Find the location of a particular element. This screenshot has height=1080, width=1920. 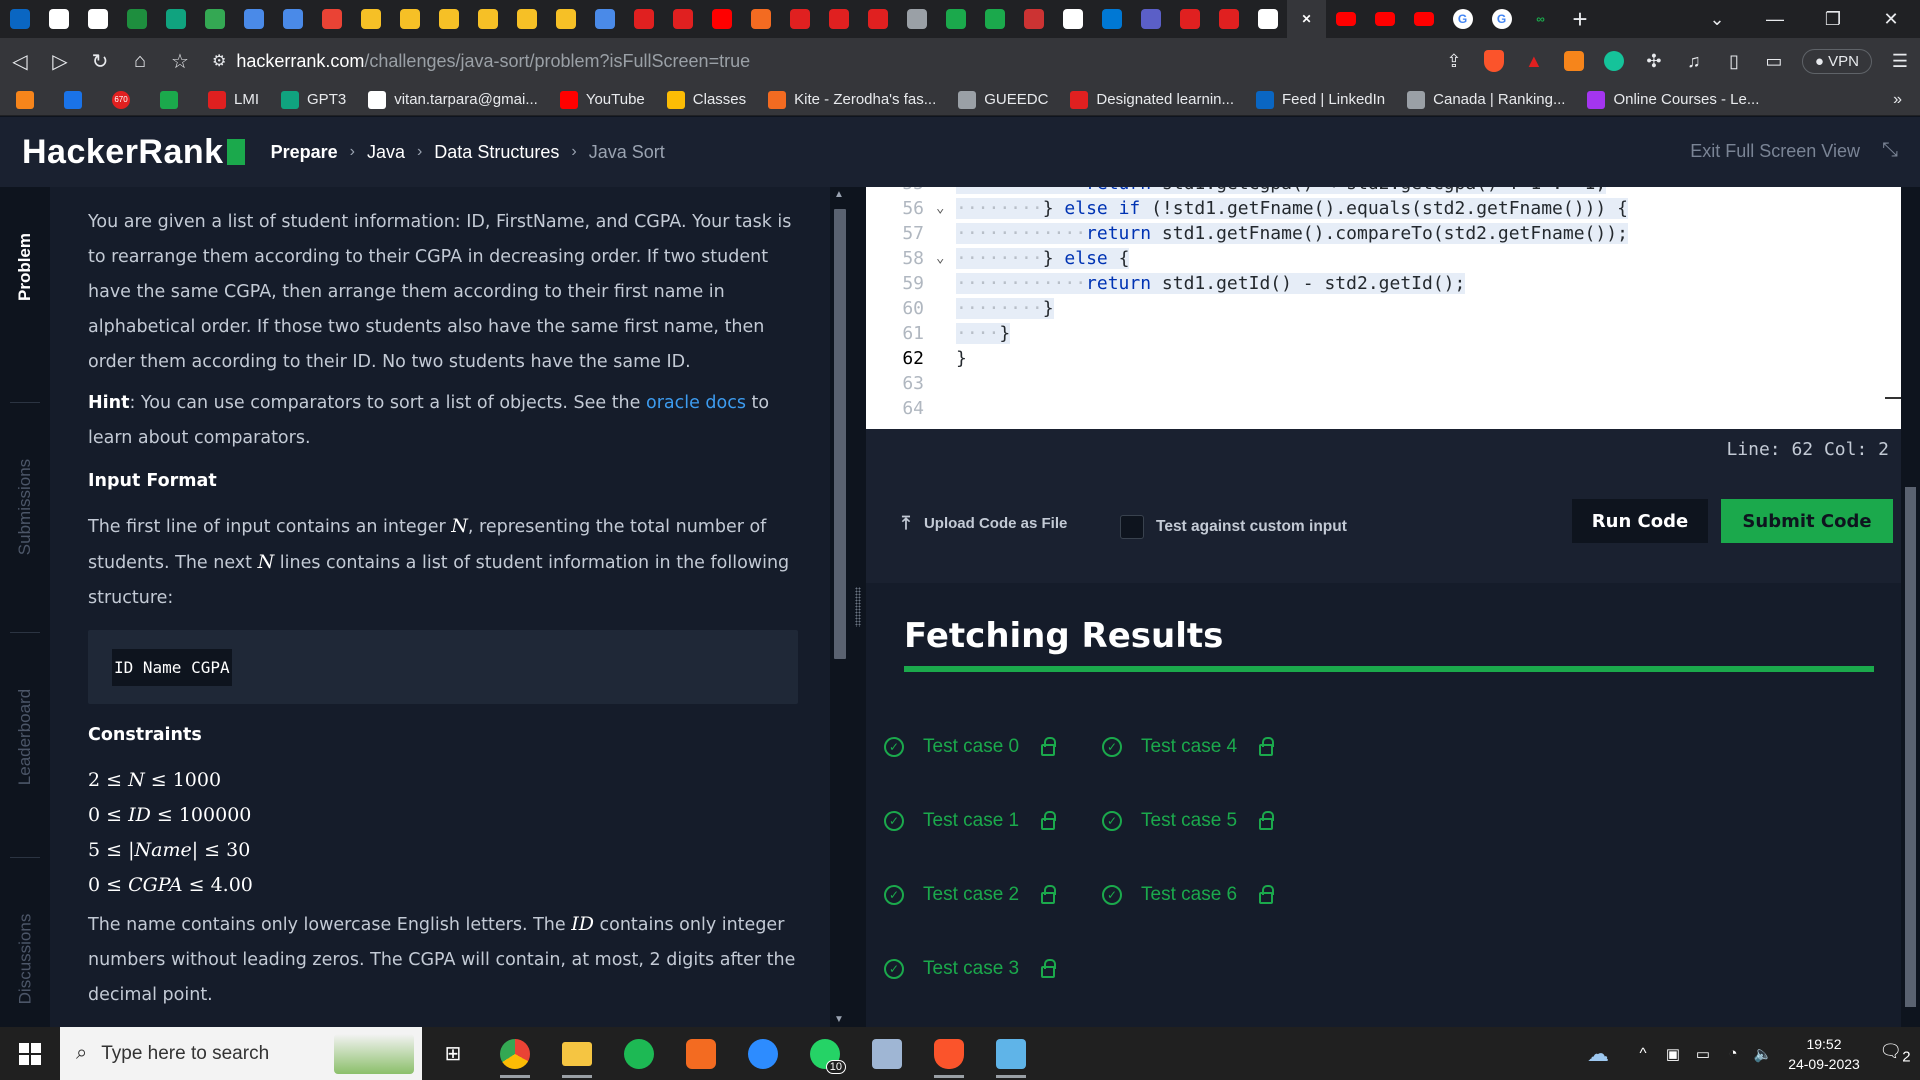

code-line: 60 ········} is located at coordinates (1383, 308).